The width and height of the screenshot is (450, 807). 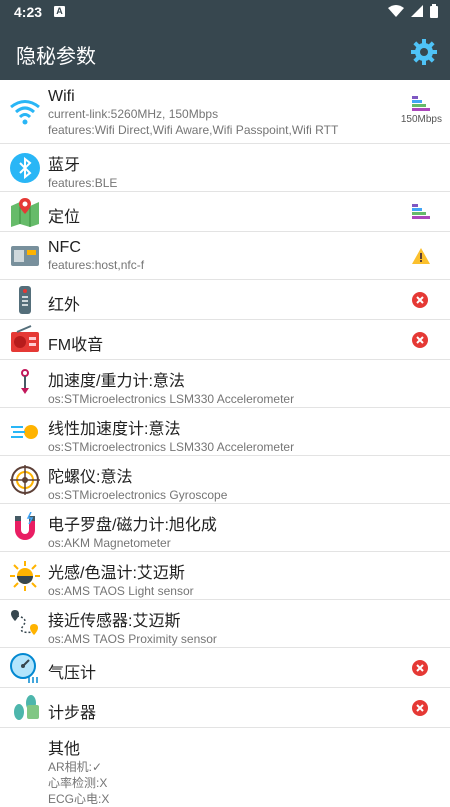 What do you see at coordinates (121, 591) in the screenshot?
I see `item-detail: os:AMS TAOS Light sensor` at bounding box center [121, 591].